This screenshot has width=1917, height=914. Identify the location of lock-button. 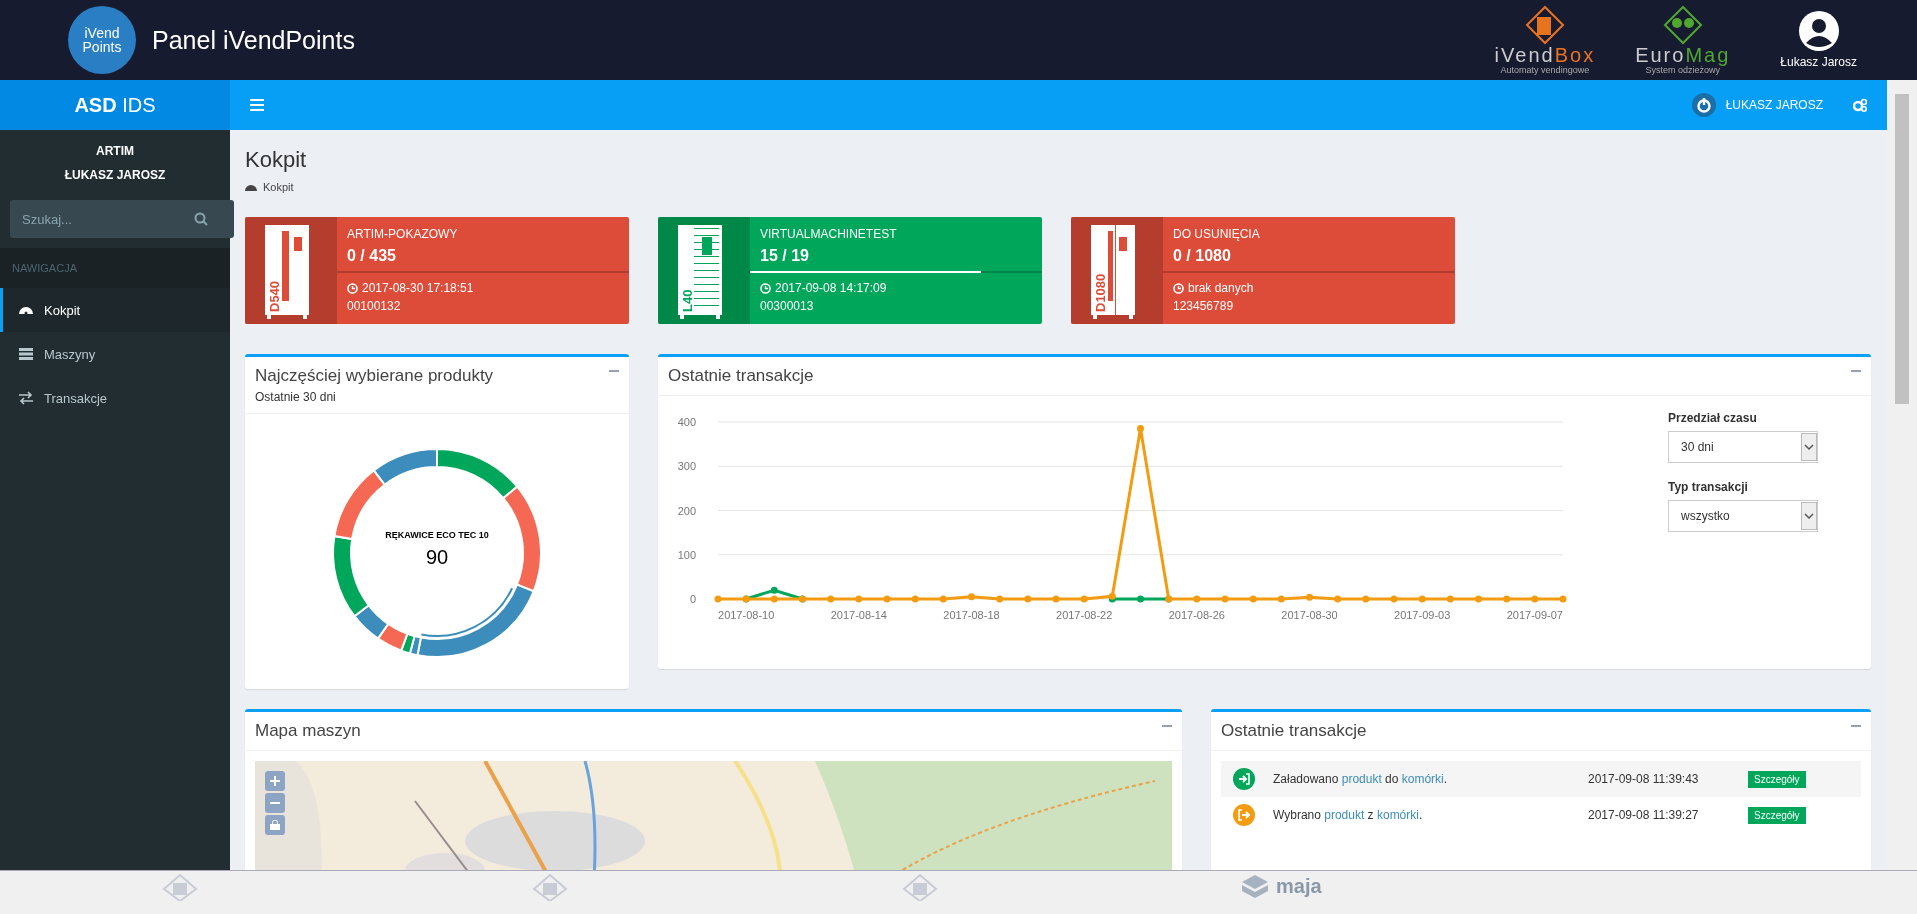
(275, 825).